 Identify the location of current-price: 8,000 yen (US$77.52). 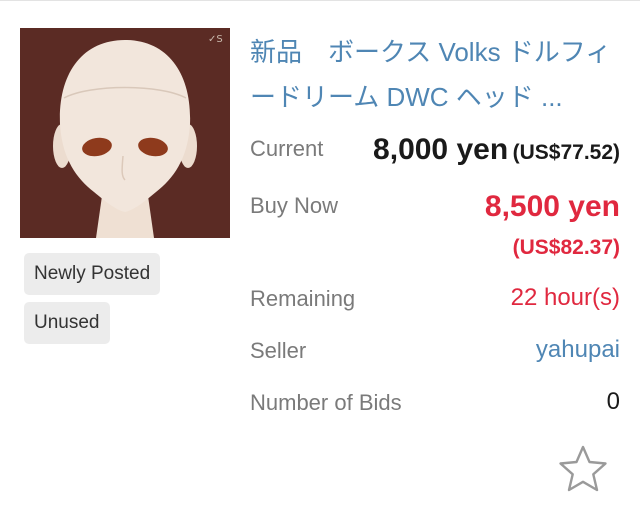
(496, 150).